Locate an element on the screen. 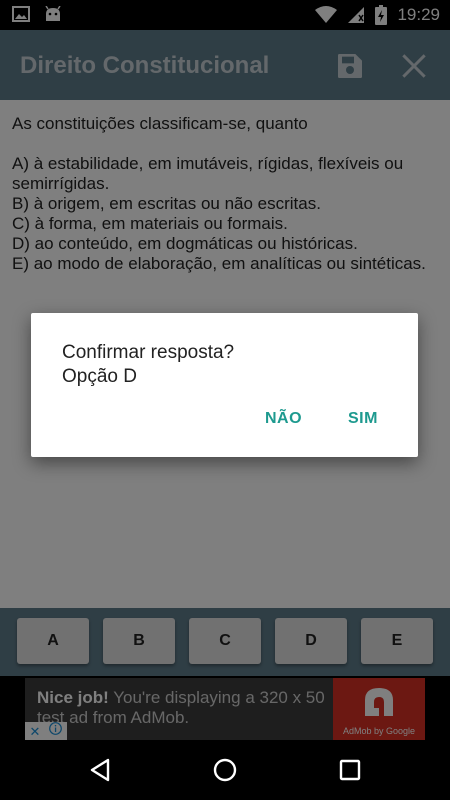  dialog-selected-option: Opção D is located at coordinates (99, 376).